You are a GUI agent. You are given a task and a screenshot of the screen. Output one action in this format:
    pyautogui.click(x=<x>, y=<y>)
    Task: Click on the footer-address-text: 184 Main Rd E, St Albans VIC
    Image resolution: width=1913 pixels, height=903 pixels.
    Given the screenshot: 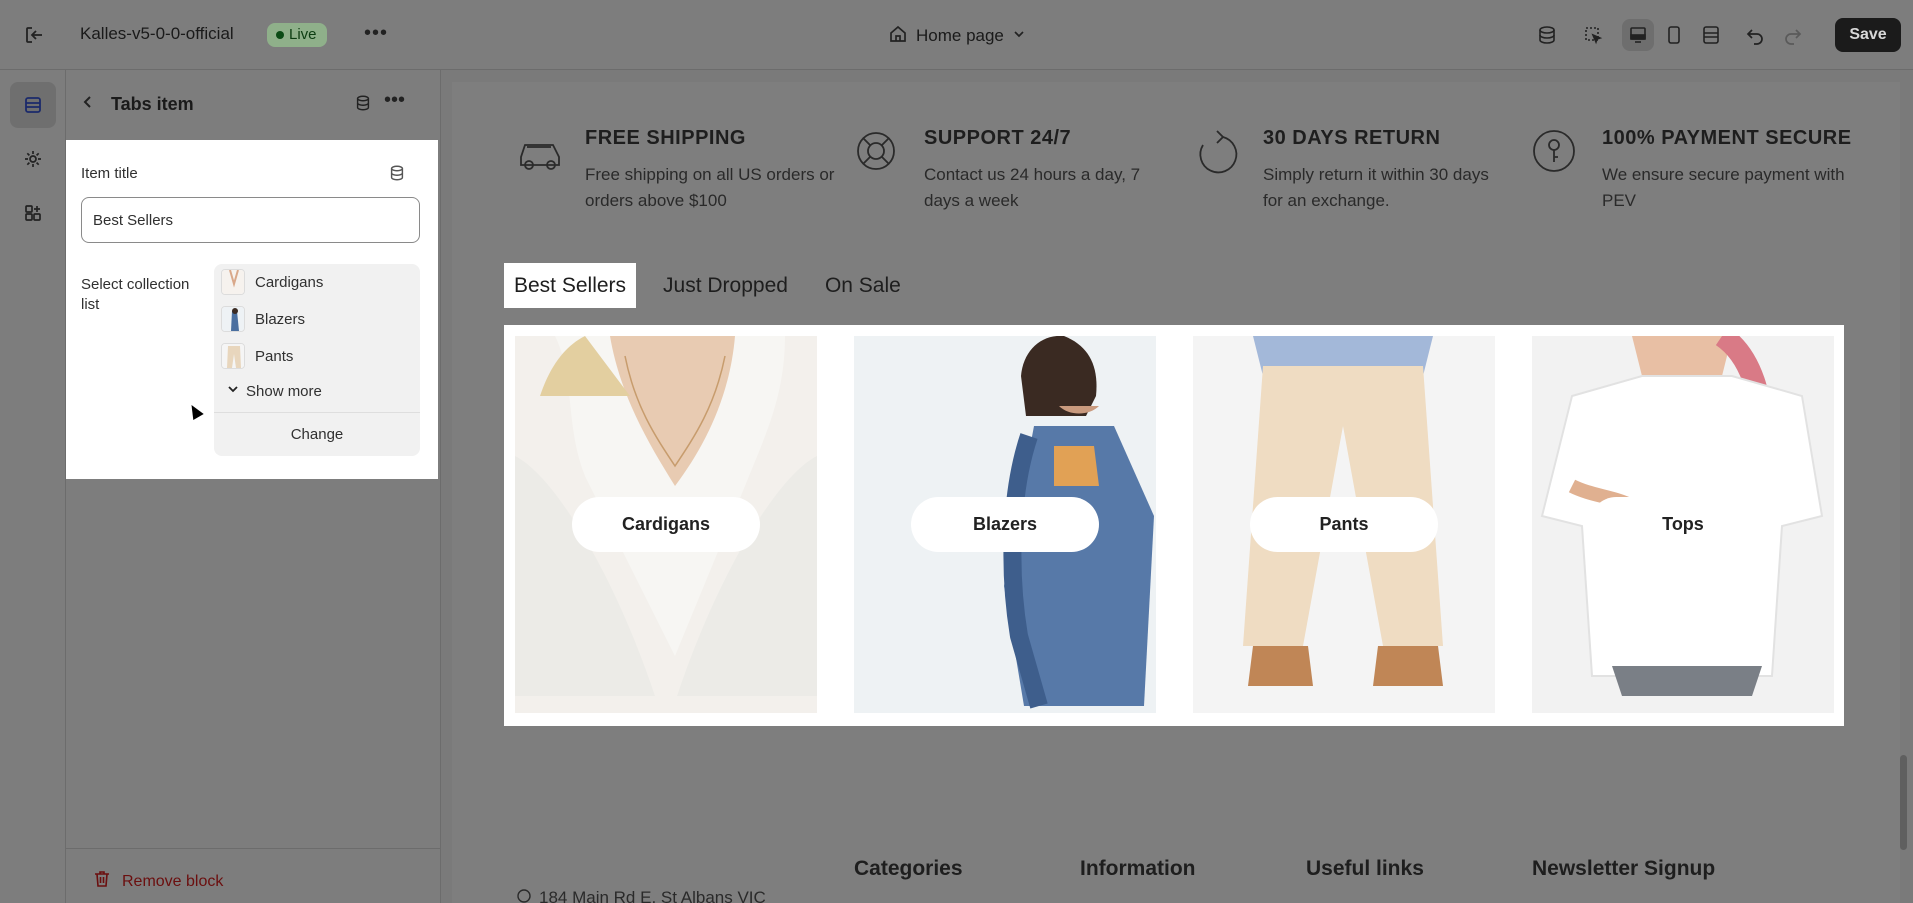 What is the action you would take?
    pyautogui.click(x=652, y=895)
    